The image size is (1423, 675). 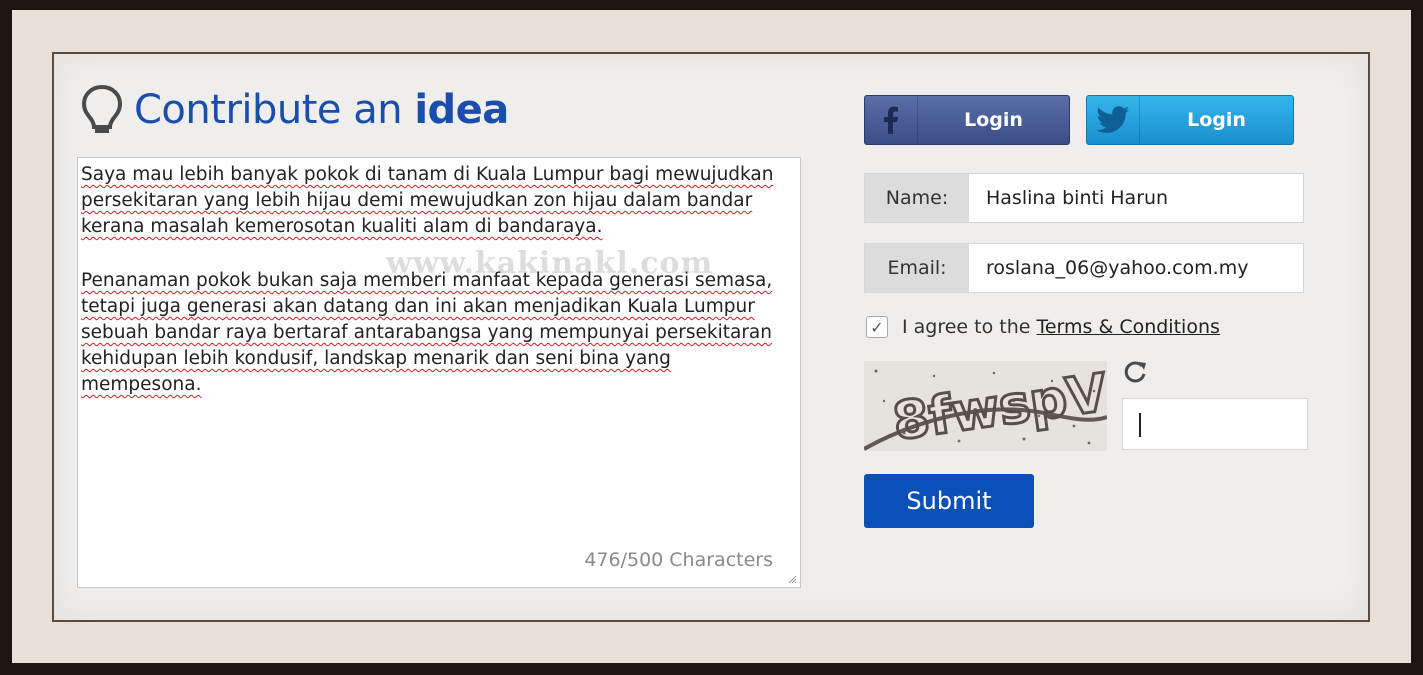 I want to click on facebook-login-label: Login, so click(x=993, y=120).